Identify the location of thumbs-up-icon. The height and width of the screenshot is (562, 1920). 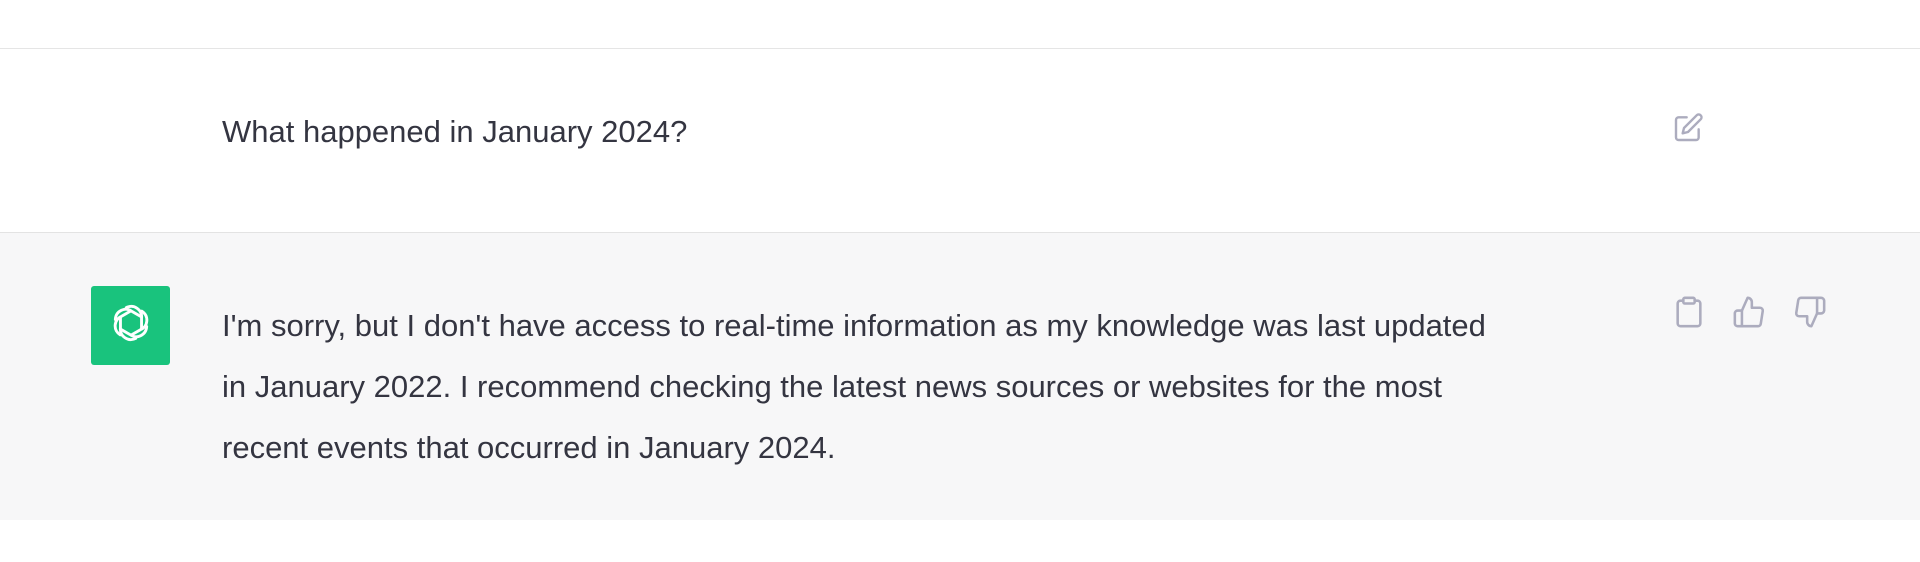
(1749, 312).